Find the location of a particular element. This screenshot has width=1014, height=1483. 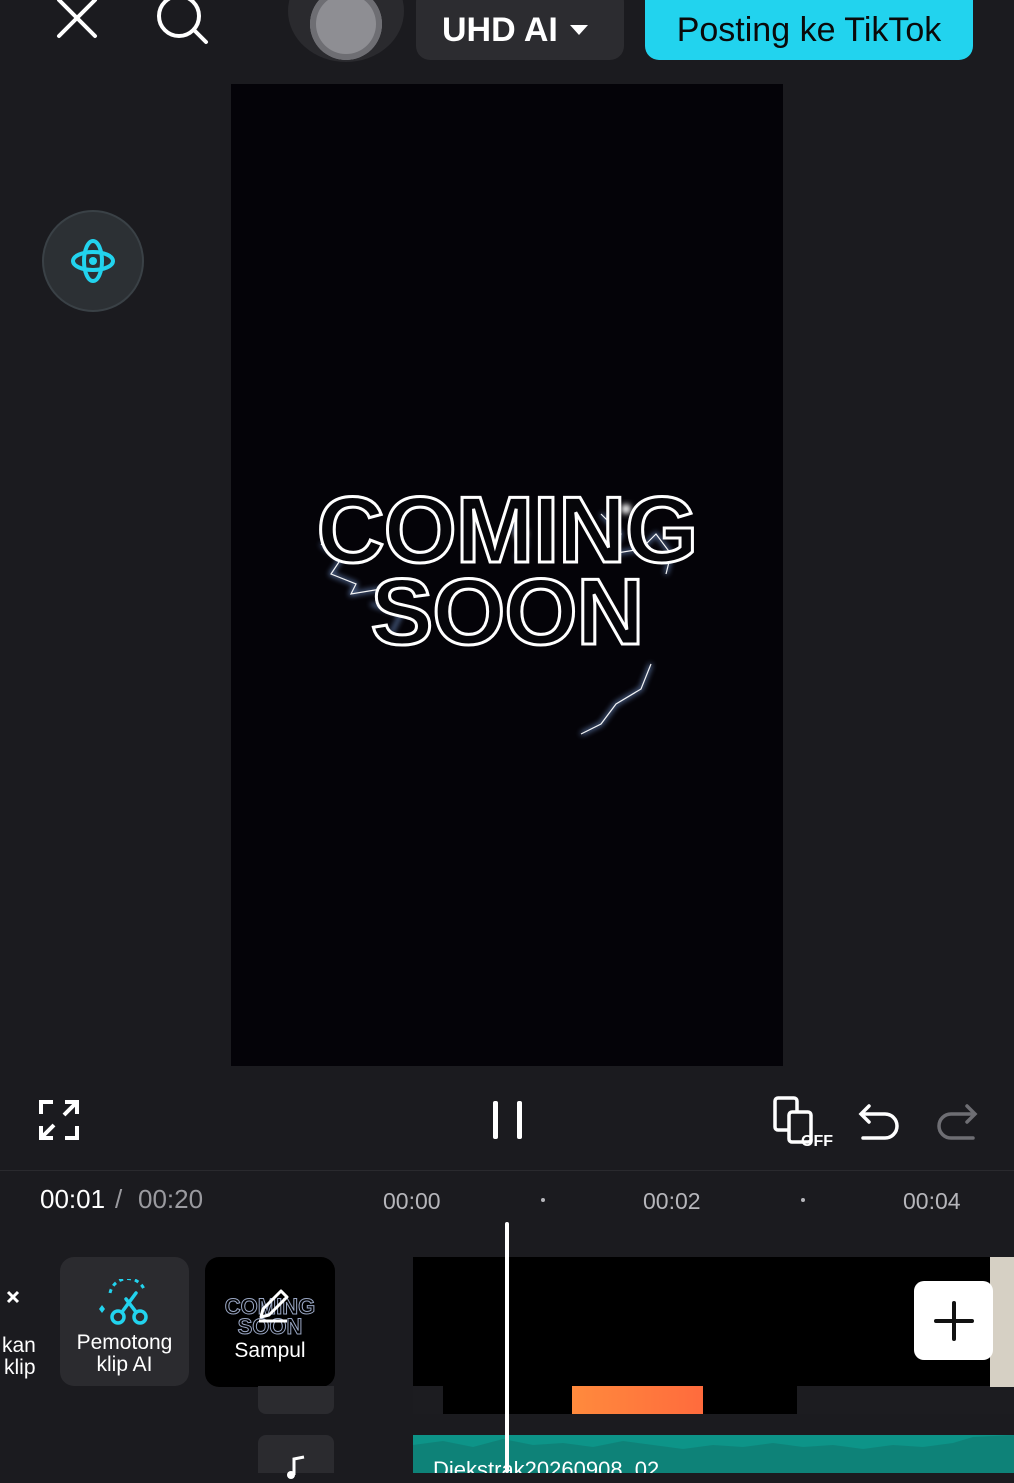

search-icon is located at coordinates (182, 22).